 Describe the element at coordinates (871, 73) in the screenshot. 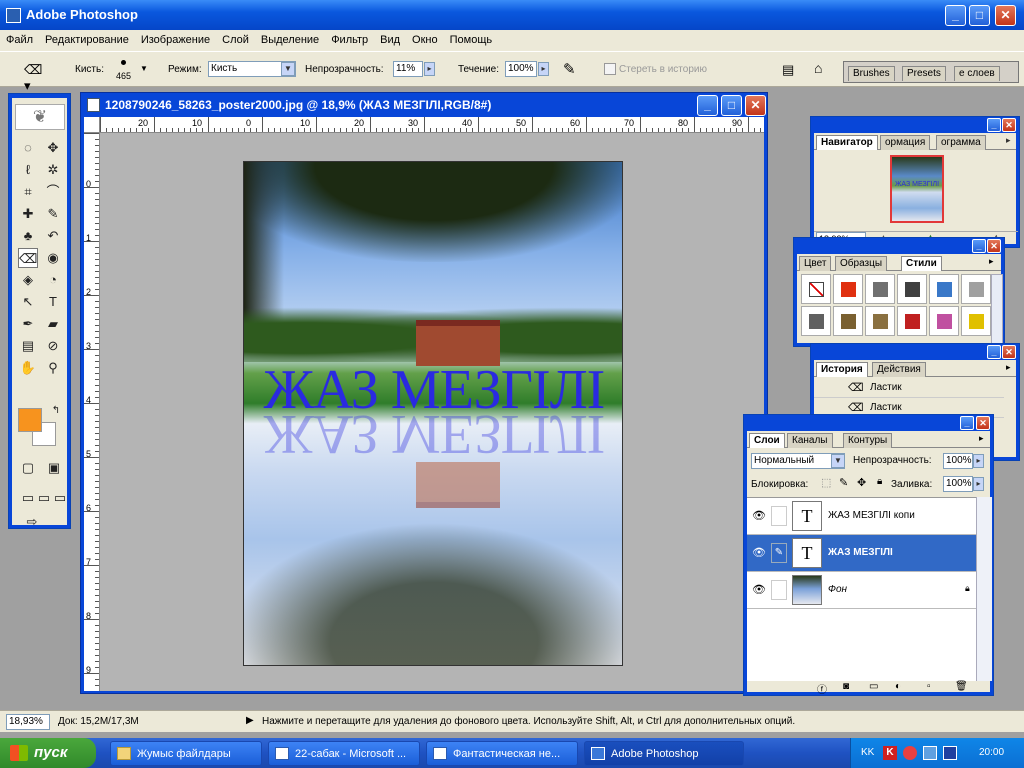

I see `well-tab-brushes: Brushes` at that location.